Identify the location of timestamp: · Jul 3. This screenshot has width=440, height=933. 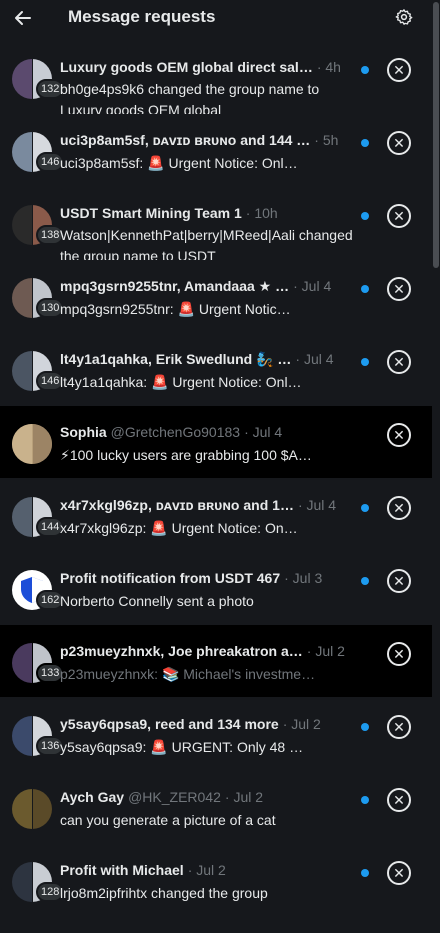
(303, 578).